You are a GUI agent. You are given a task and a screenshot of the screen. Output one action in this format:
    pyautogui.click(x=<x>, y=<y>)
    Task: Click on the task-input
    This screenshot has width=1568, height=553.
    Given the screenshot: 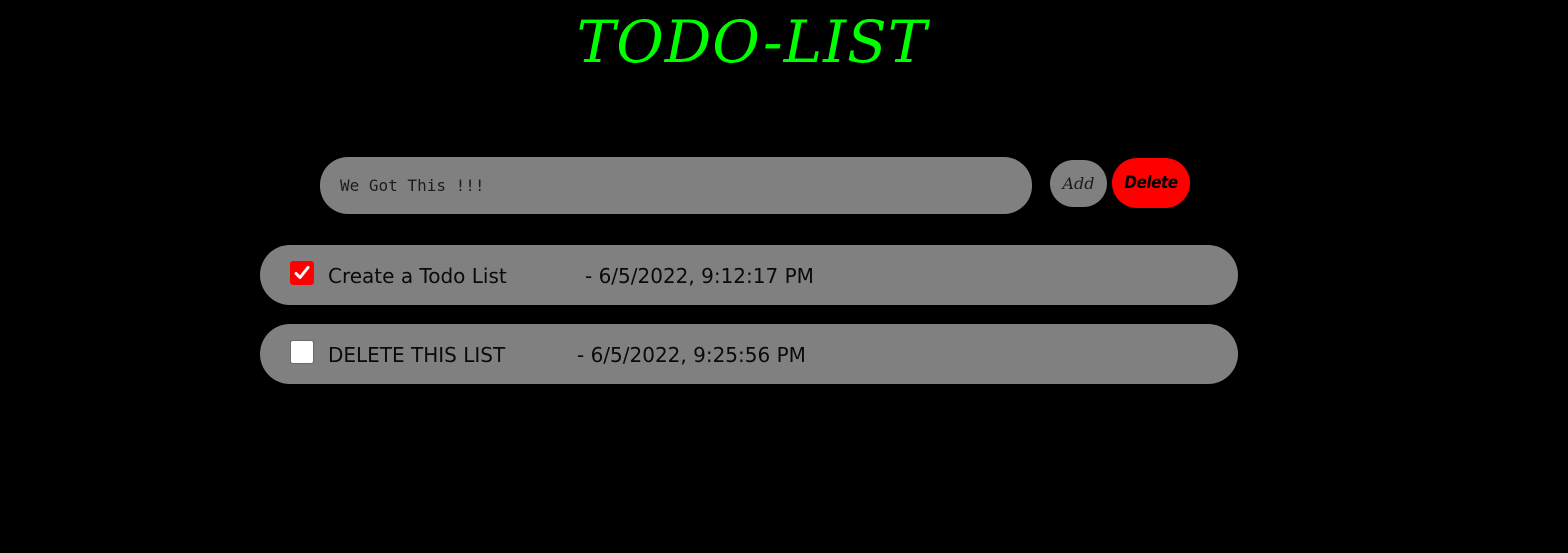 What is the action you would take?
    pyautogui.click(x=676, y=185)
    